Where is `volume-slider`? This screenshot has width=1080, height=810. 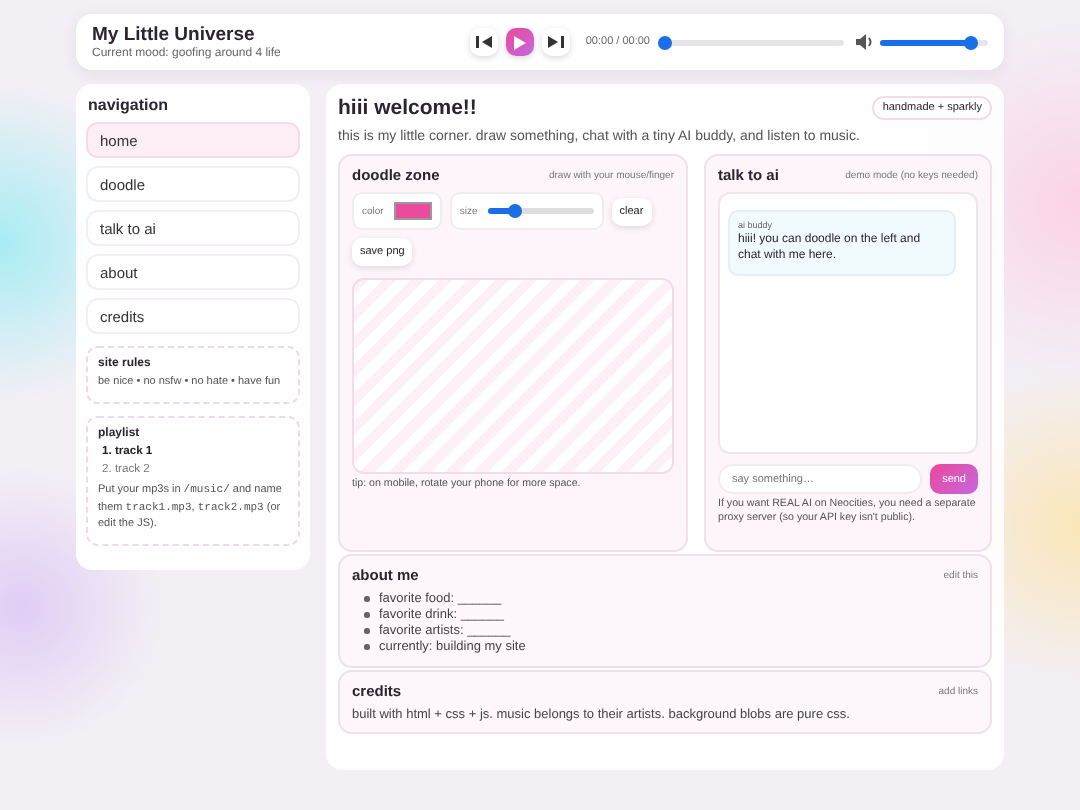 volume-slider is located at coordinates (934, 42).